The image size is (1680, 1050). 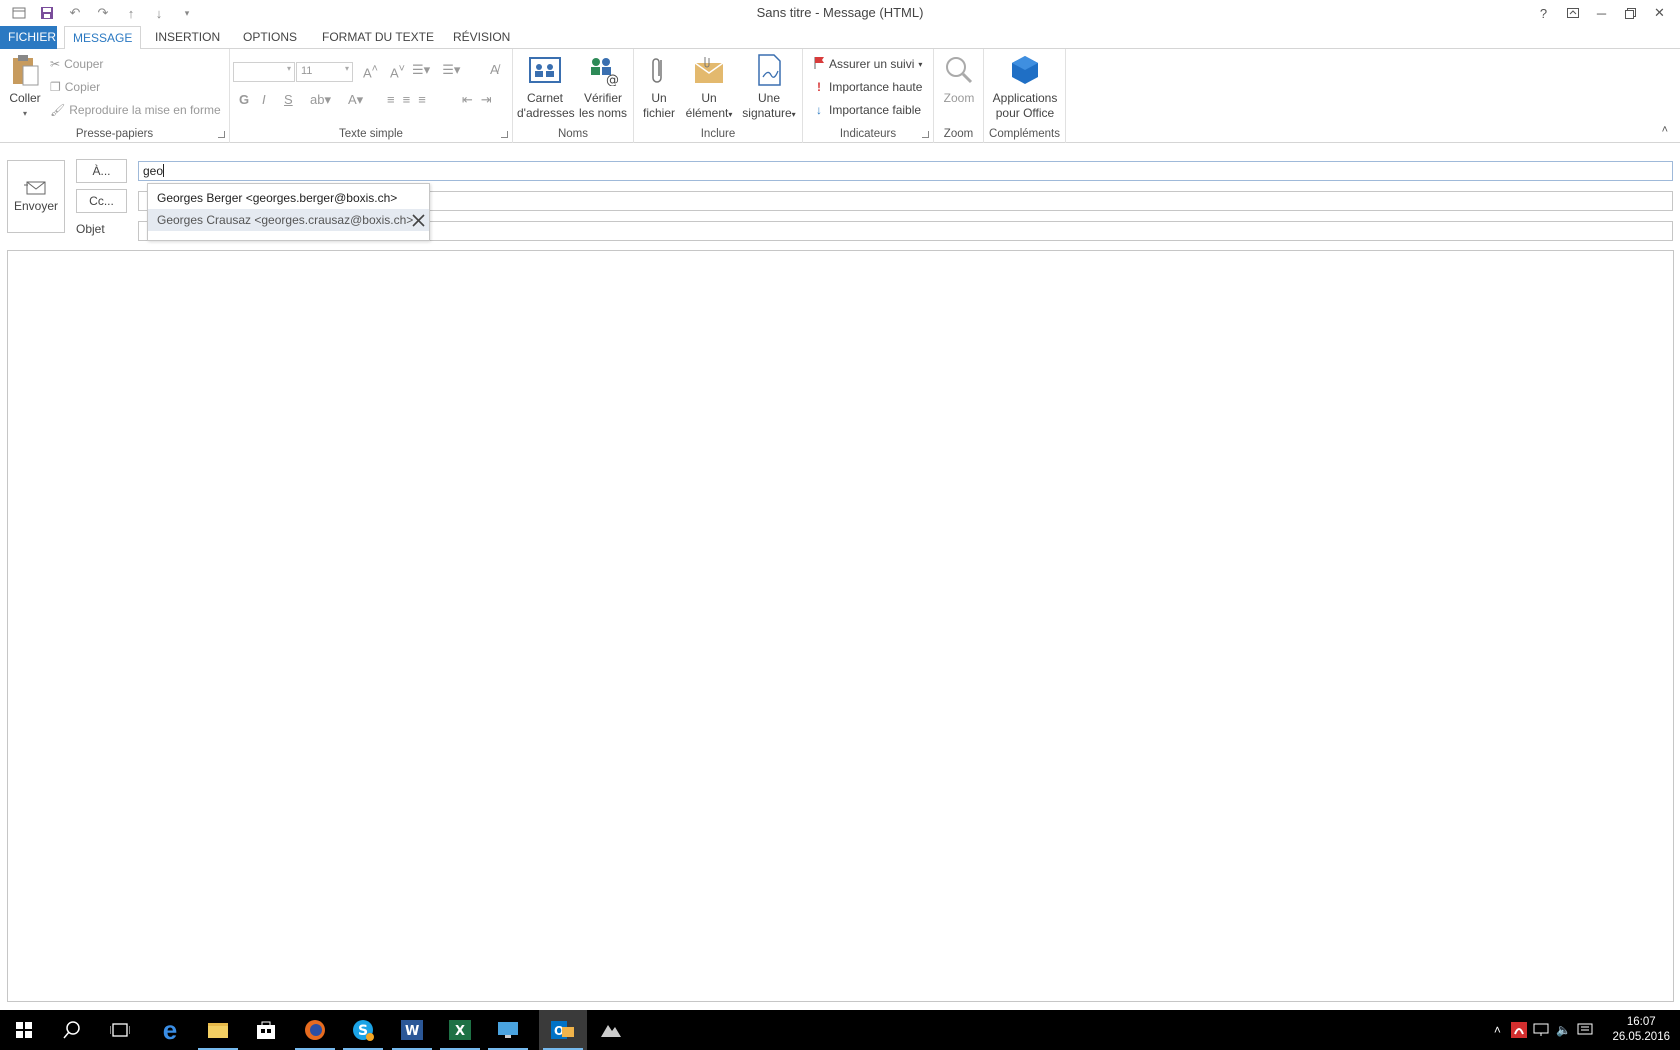 I want to click on low-importance-label: Importance faible, so click(x=875, y=110).